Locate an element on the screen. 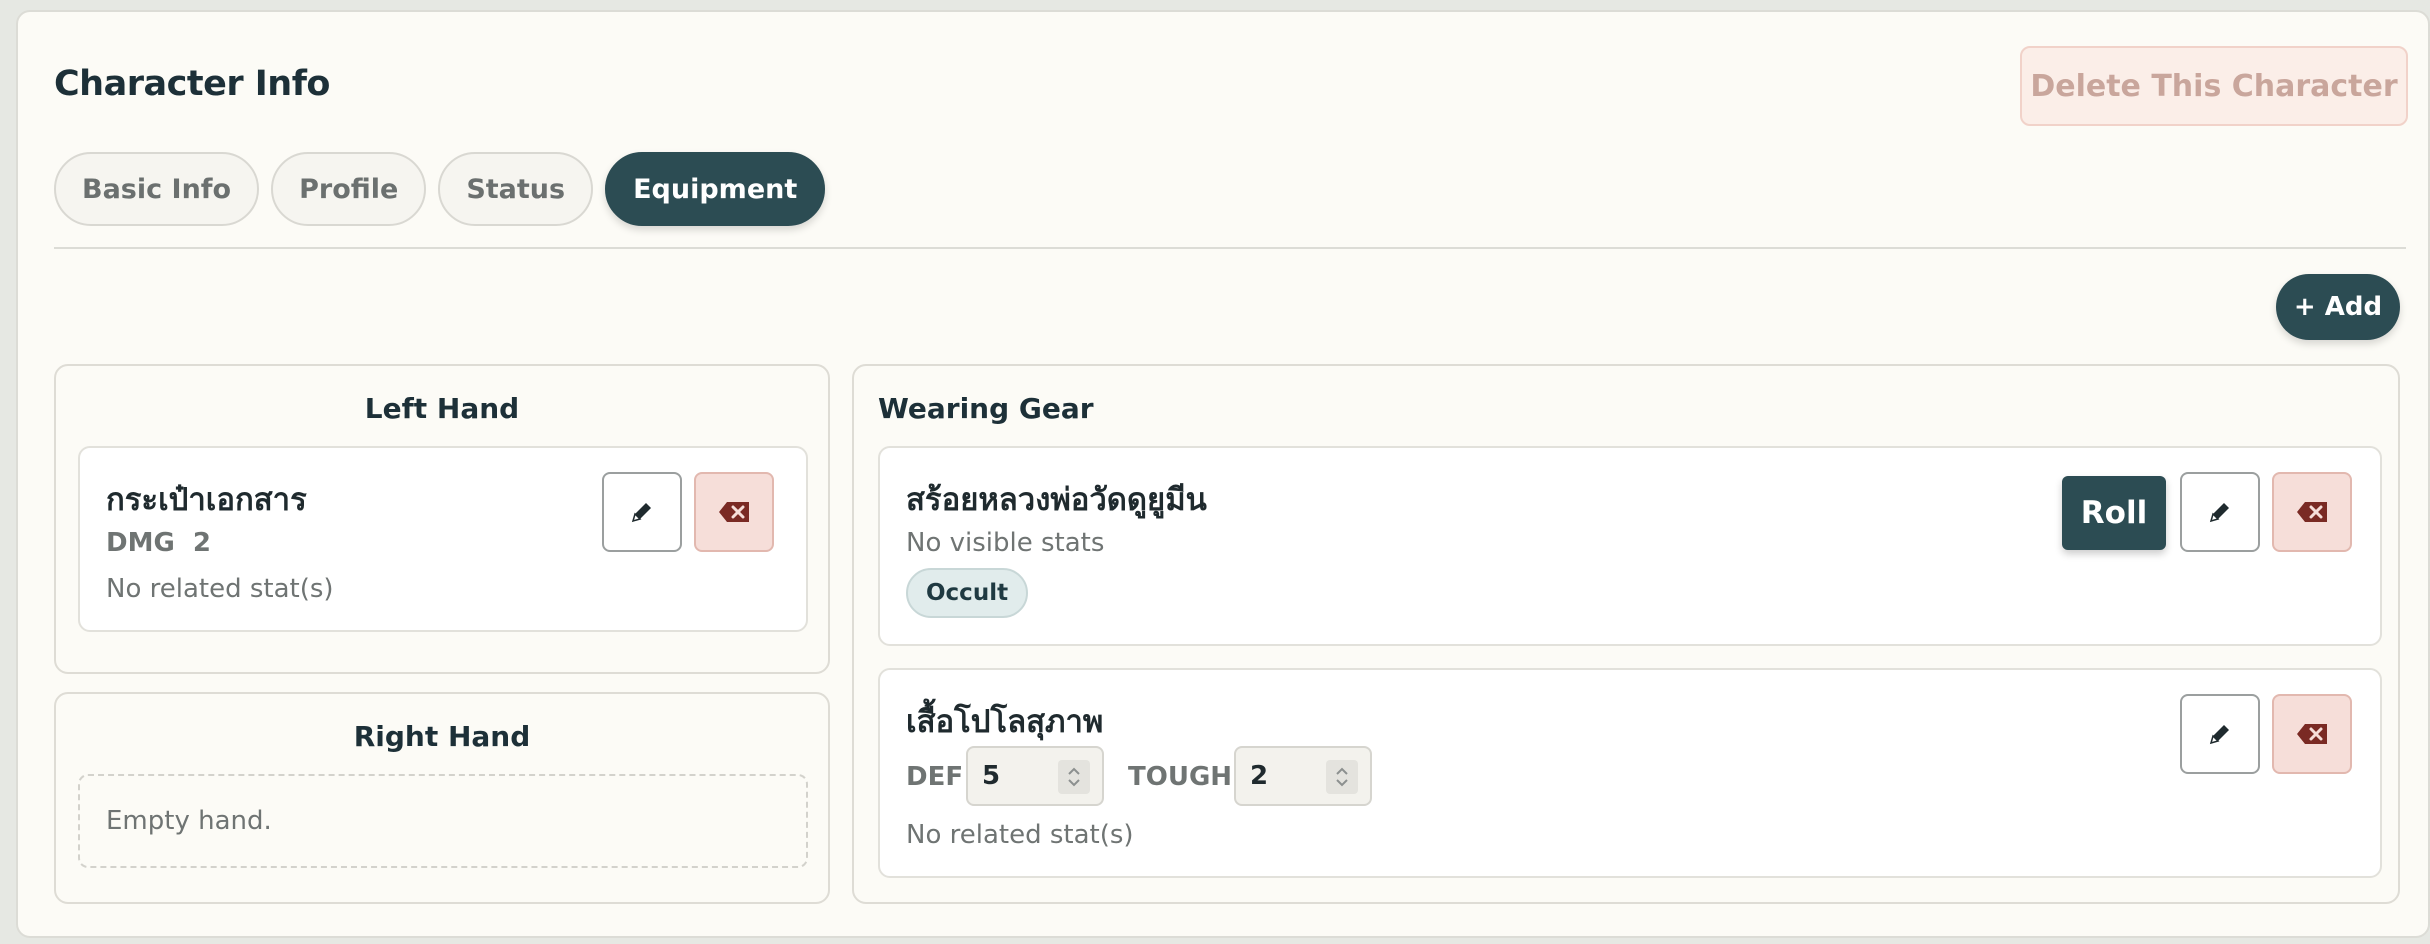 This screenshot has width=2430, height=944. tab-bar: Basic Info Profile Status Equipment is located at coordinates (440, 189).